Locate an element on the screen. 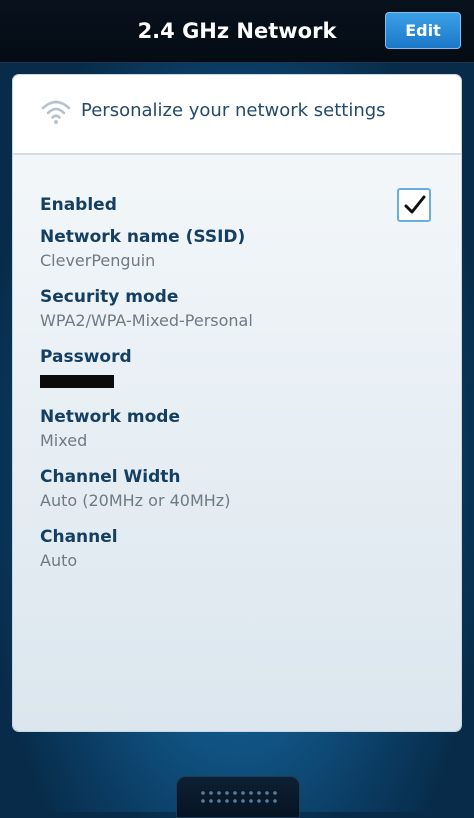  grip-dots is located at coordinates (238, 797).